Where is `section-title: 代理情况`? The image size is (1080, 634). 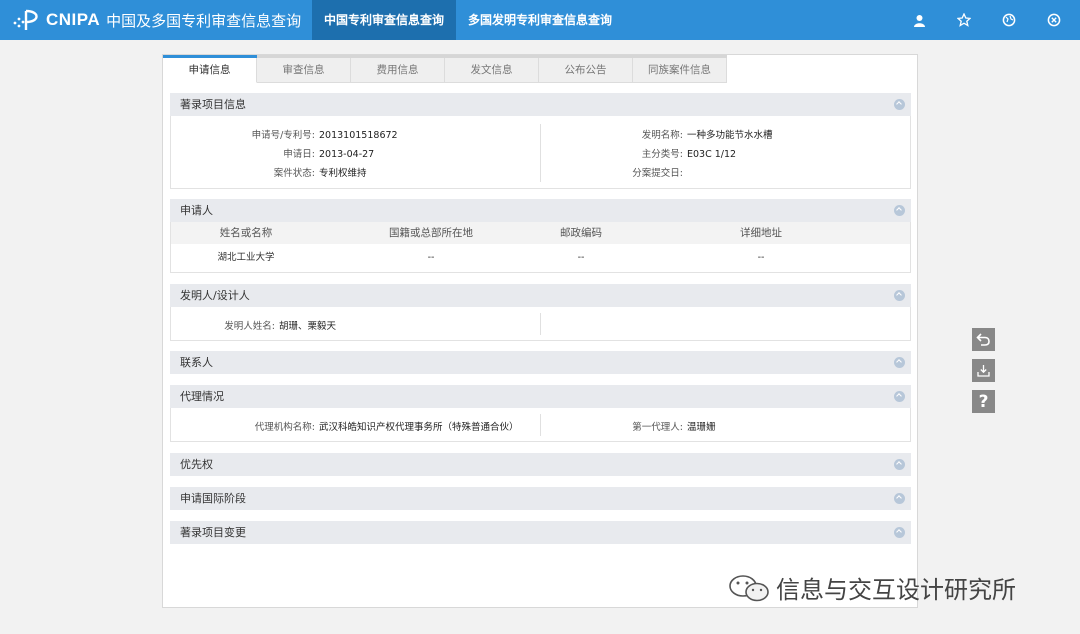 section-title: 代理情况 is located at coordinates (202, 396).